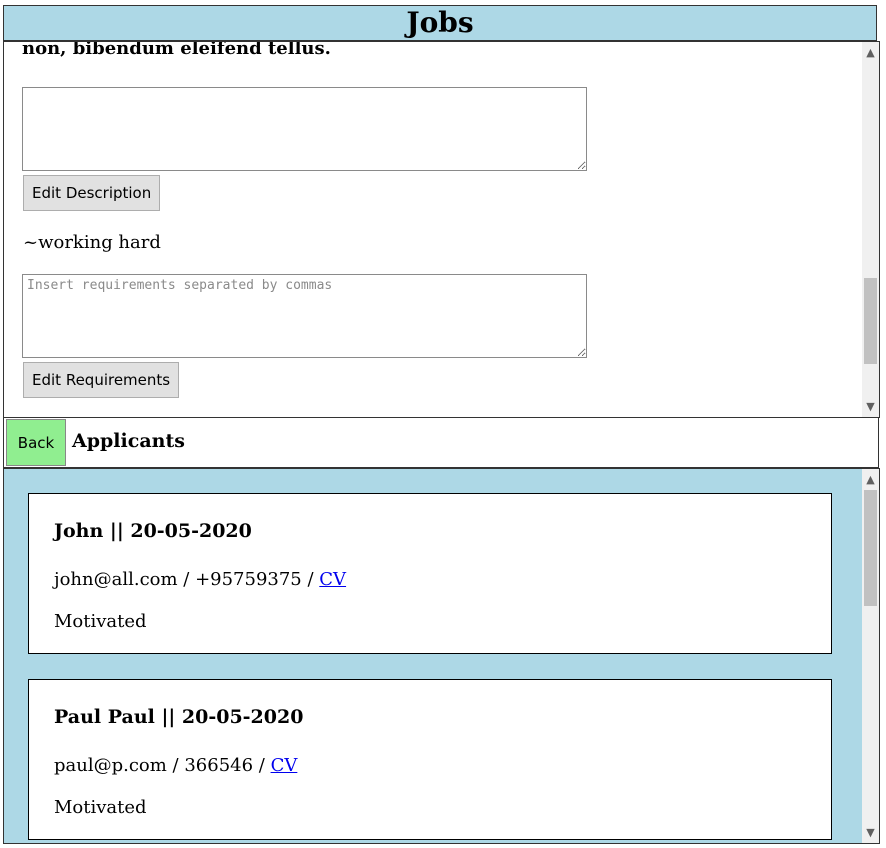 The width and height of the screenshot is (886, 848). Describe the element at coordinates (441, 443) in the screenshot. I see `applicants-nav-bar: Back Applicants` at that location.